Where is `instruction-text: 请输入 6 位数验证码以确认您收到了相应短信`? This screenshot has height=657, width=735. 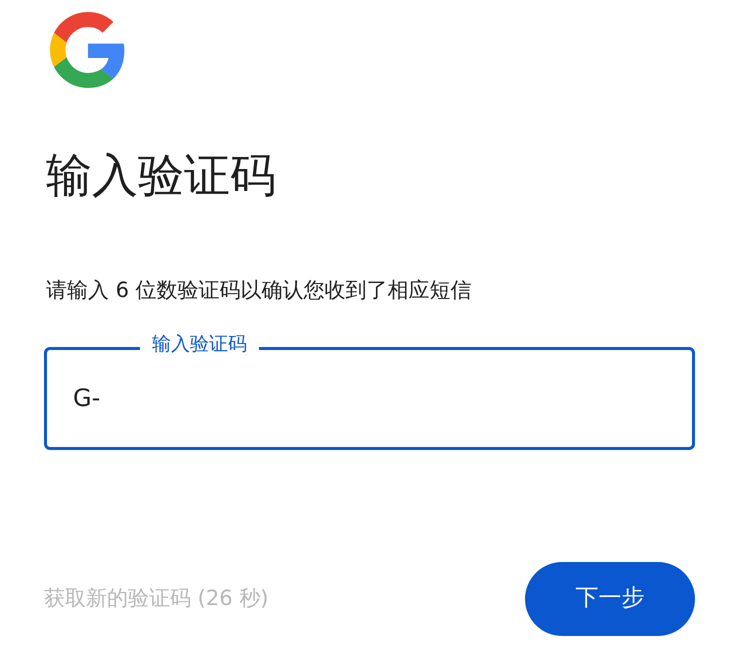
instruction-text: 请输入 6 位数验证码以确认您收到了相应短信 is located at coordinates (259, 290).